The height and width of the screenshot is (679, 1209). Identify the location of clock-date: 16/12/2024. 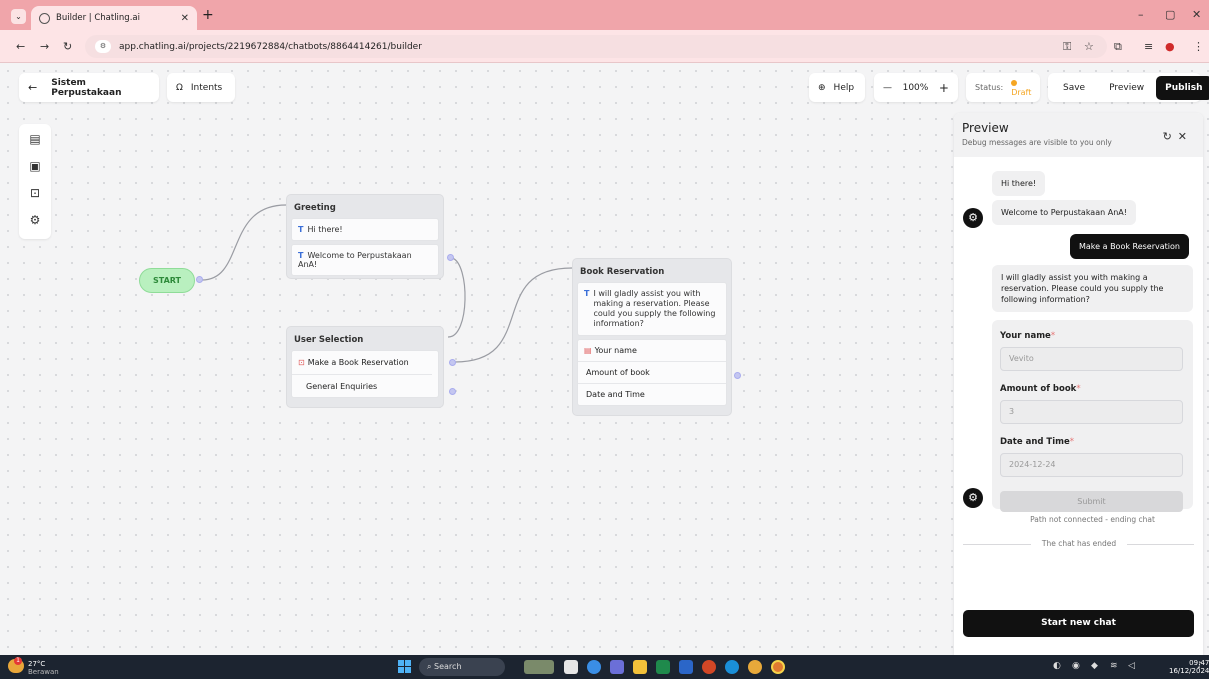
(1189, 671).